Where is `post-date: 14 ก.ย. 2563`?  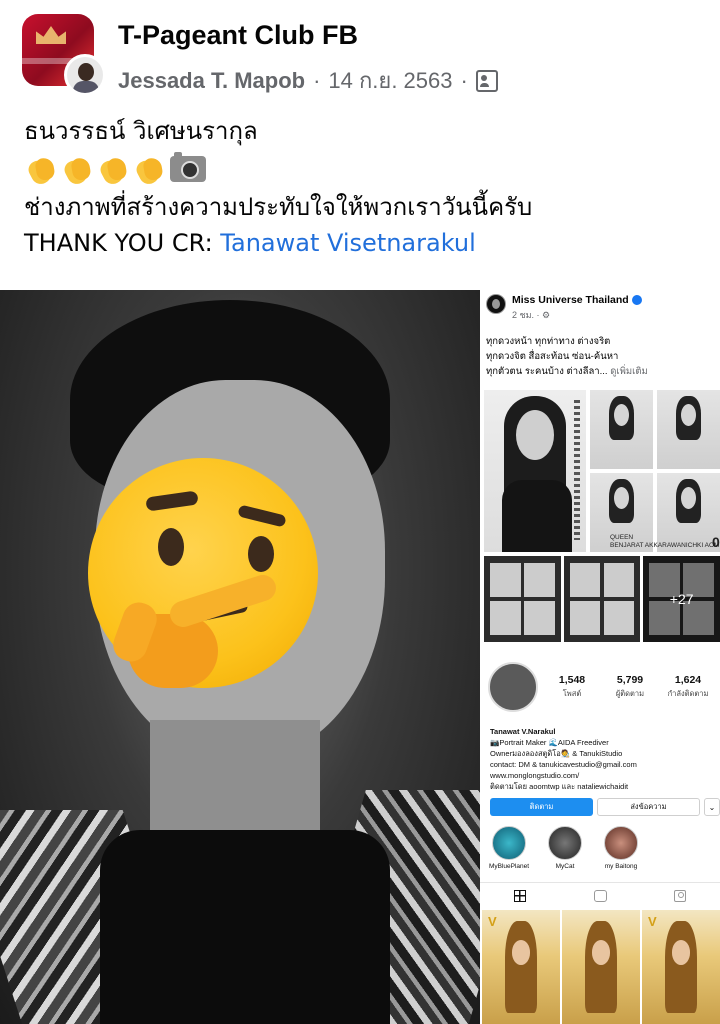 post-date: 14 ก.ย. 2563 is located at coordinates (390, 80).